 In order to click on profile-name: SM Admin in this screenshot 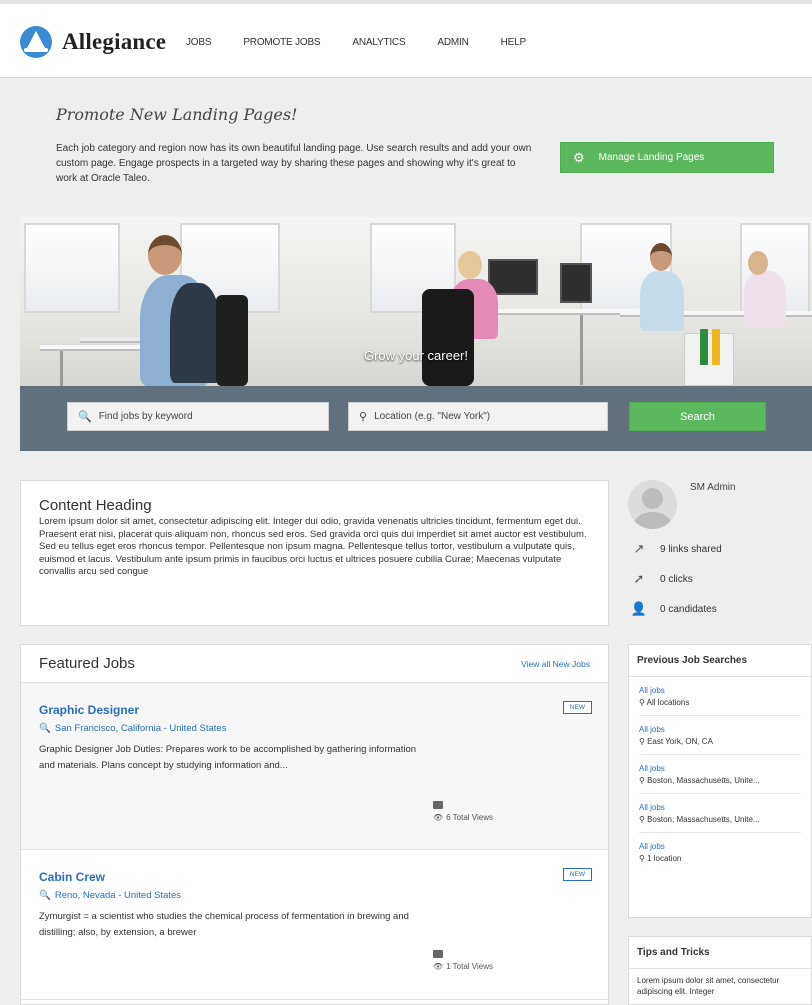, I will do `click(713, 487)`.